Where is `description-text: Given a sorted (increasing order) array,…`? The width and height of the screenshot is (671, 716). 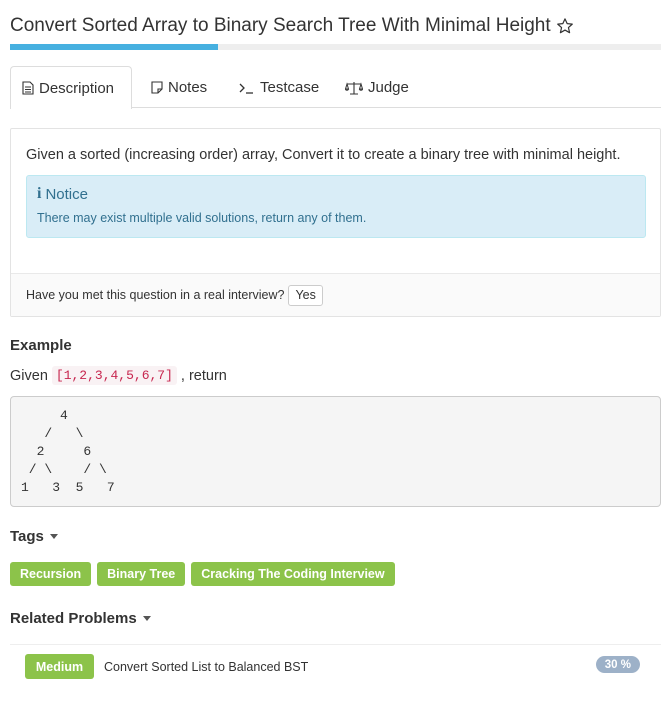
description-text: Given a sorted (increasing order) array,… is located at coordinates (323, 155).